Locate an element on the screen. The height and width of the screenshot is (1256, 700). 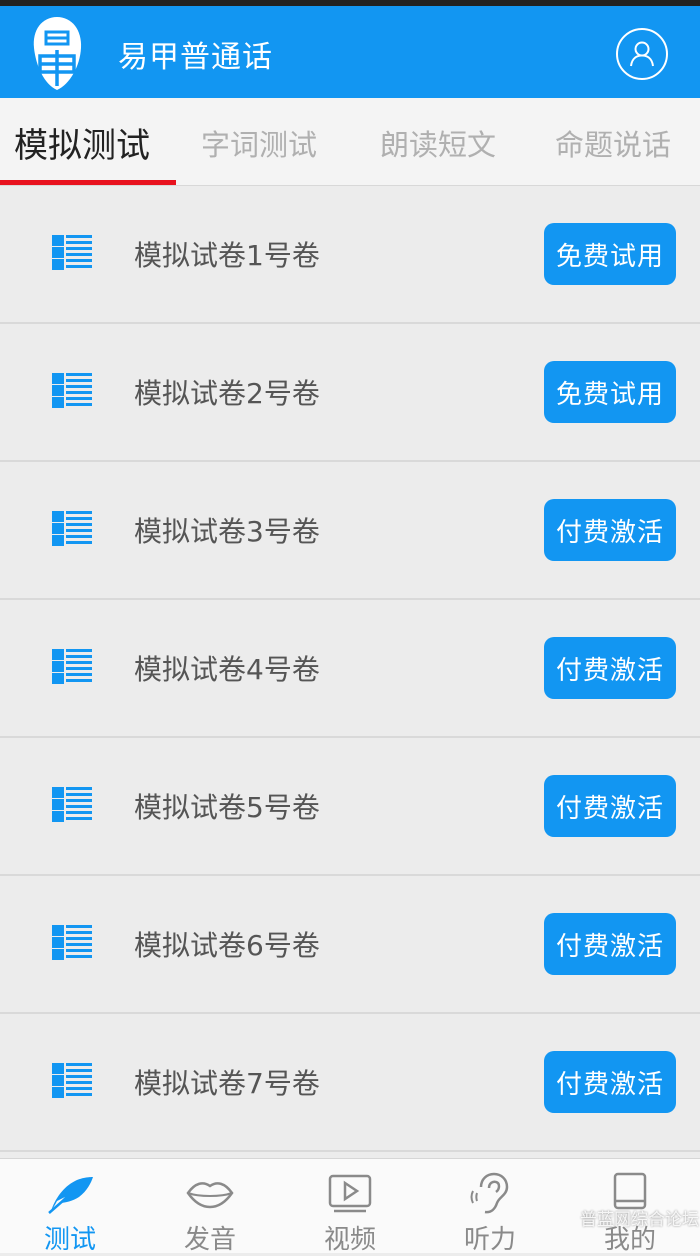
nav-label: 发音 is located at coordinates (209, 1240).